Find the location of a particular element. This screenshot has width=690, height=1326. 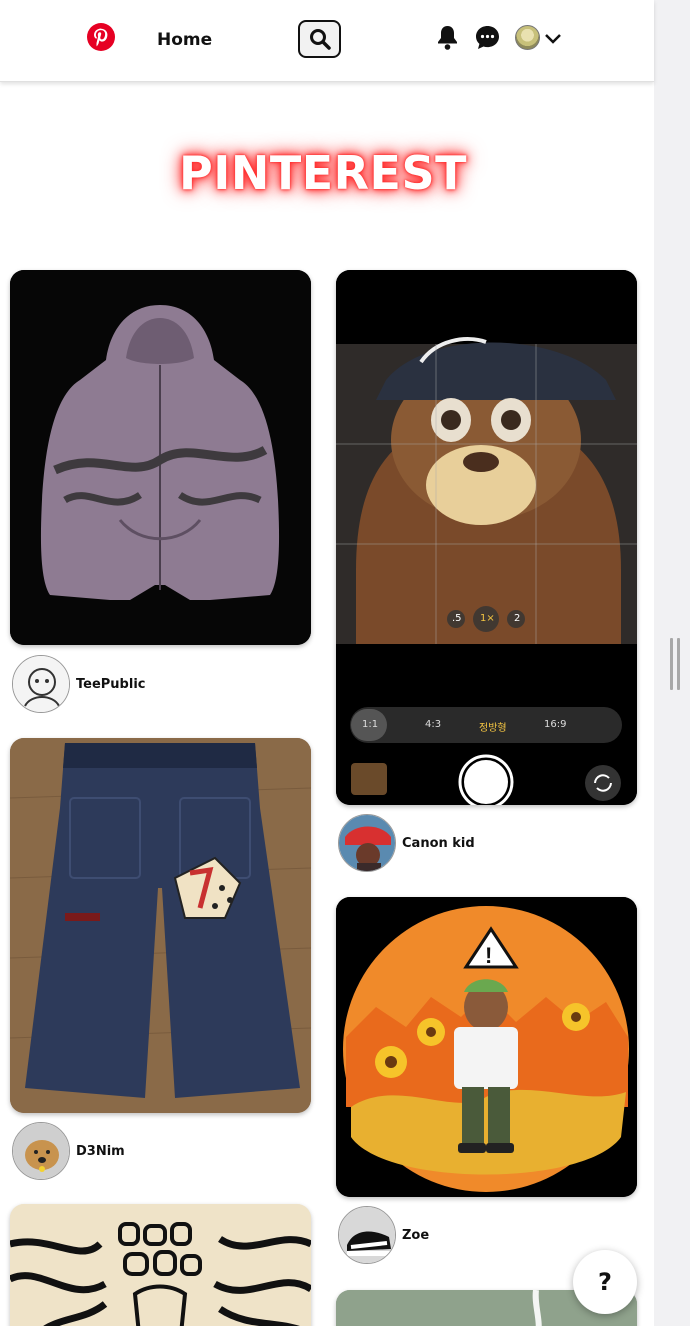

zoom-option: .5 is located at coordinates (457, 618).